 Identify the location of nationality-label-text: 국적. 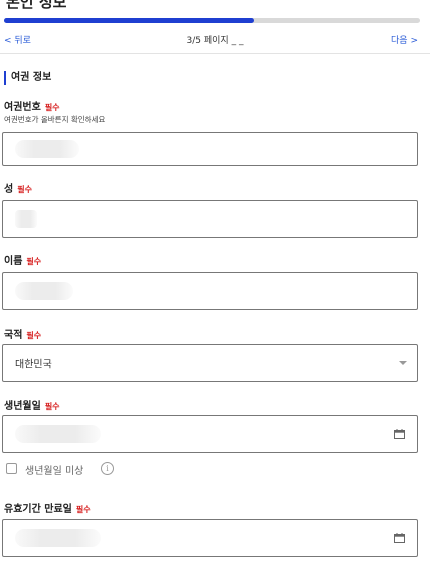
(13, 335).